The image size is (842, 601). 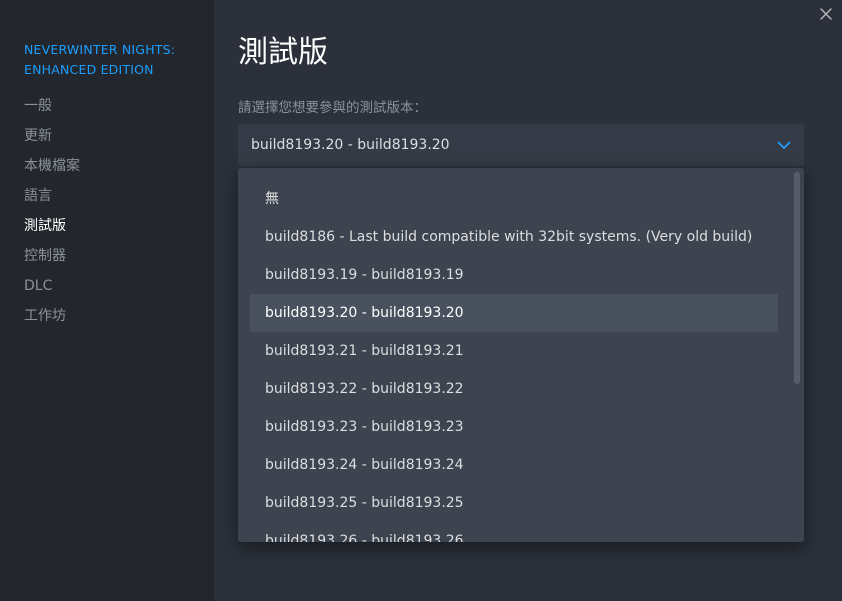 I want to click on beta-option: build8193.21 - build8193.21, so click(x=514, y=351).